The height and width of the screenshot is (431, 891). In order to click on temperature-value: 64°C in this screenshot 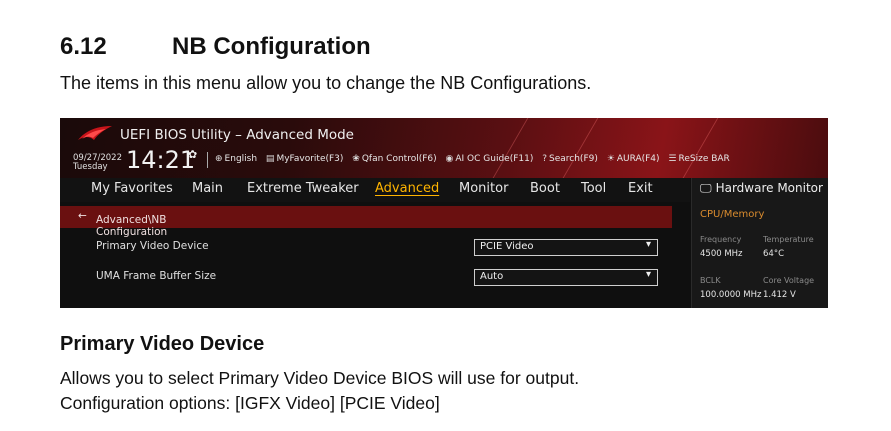, I will do `click(774, 254)`.